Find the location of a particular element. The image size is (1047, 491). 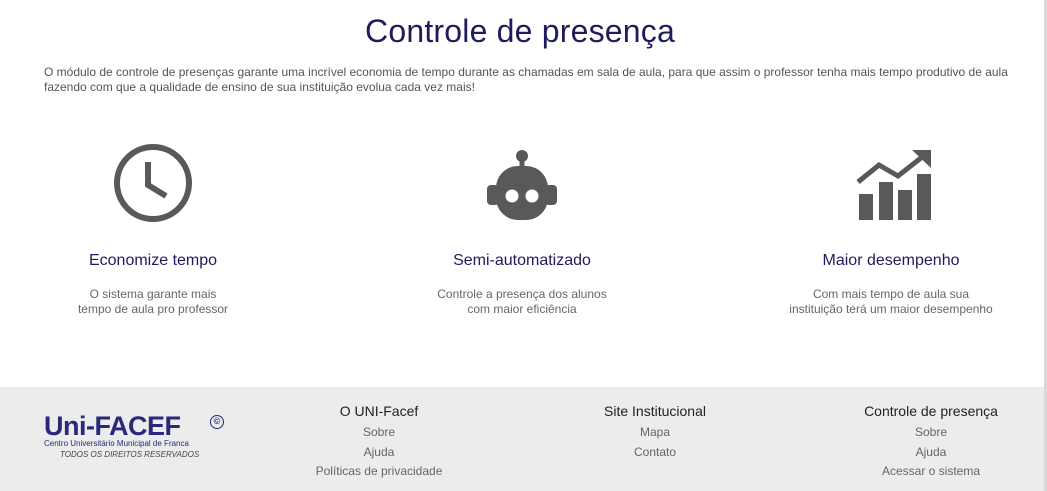

footer-heading: Site Institucional is located at coordinates (655, 411).